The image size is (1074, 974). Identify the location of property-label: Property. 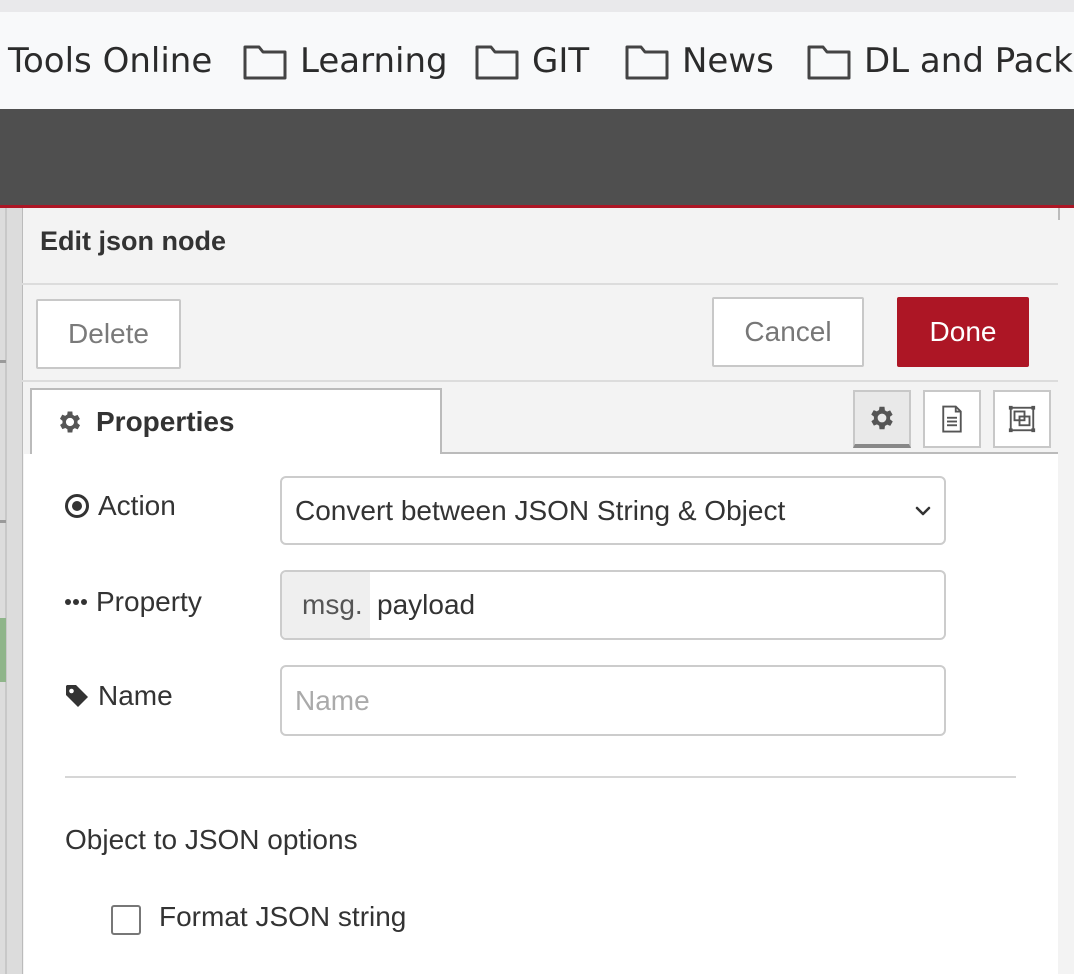
(149, 601).